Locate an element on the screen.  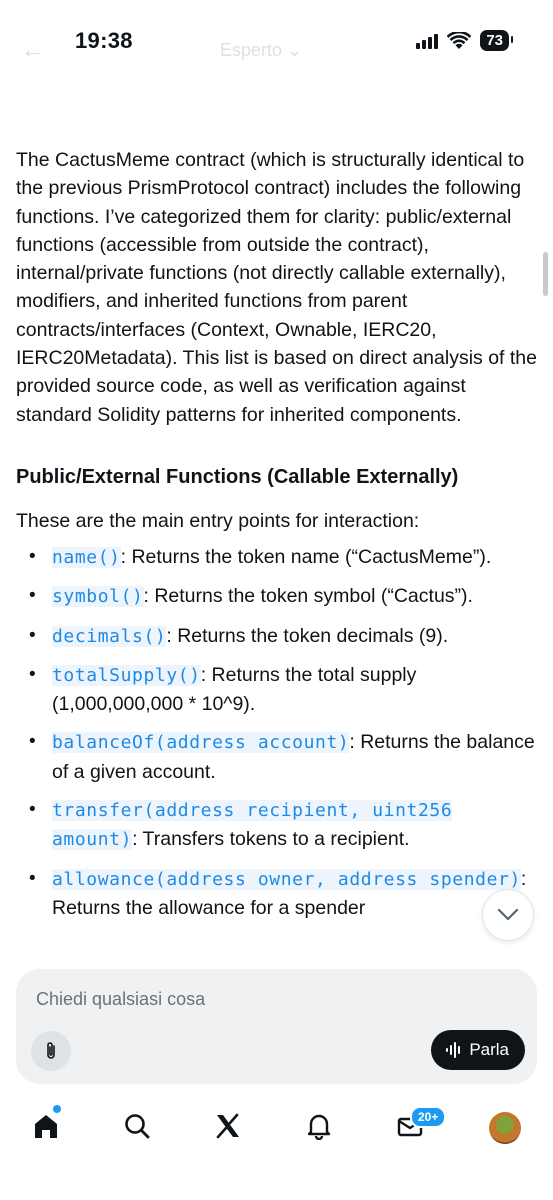
status-time: 19:38 is located at coordinates (104, 40).